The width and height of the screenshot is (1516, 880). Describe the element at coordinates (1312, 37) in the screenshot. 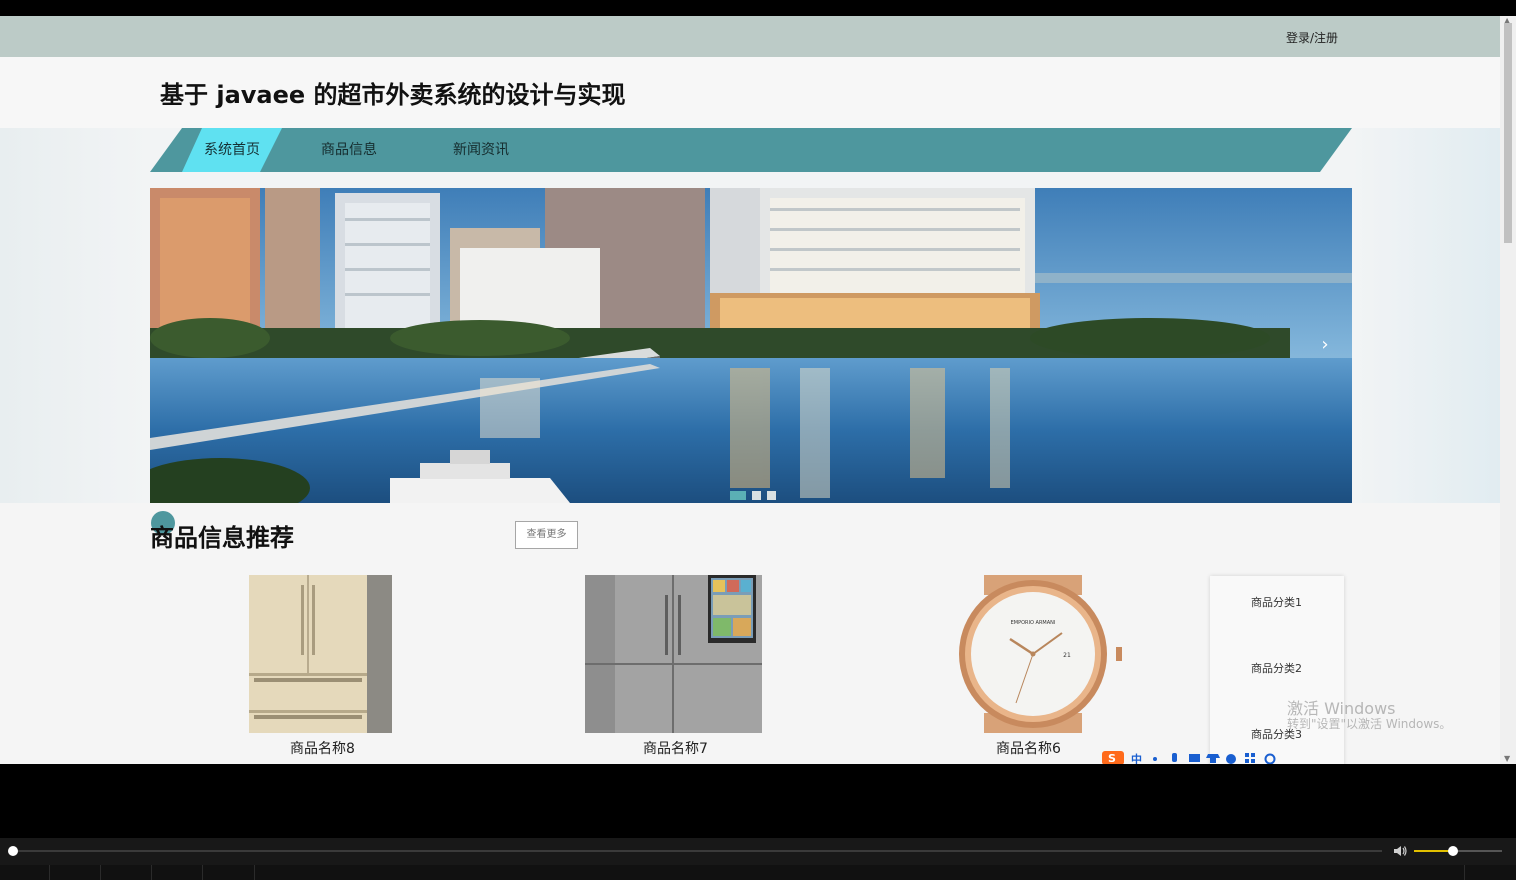

I see `login-register-link: 登录/注册` at that location.